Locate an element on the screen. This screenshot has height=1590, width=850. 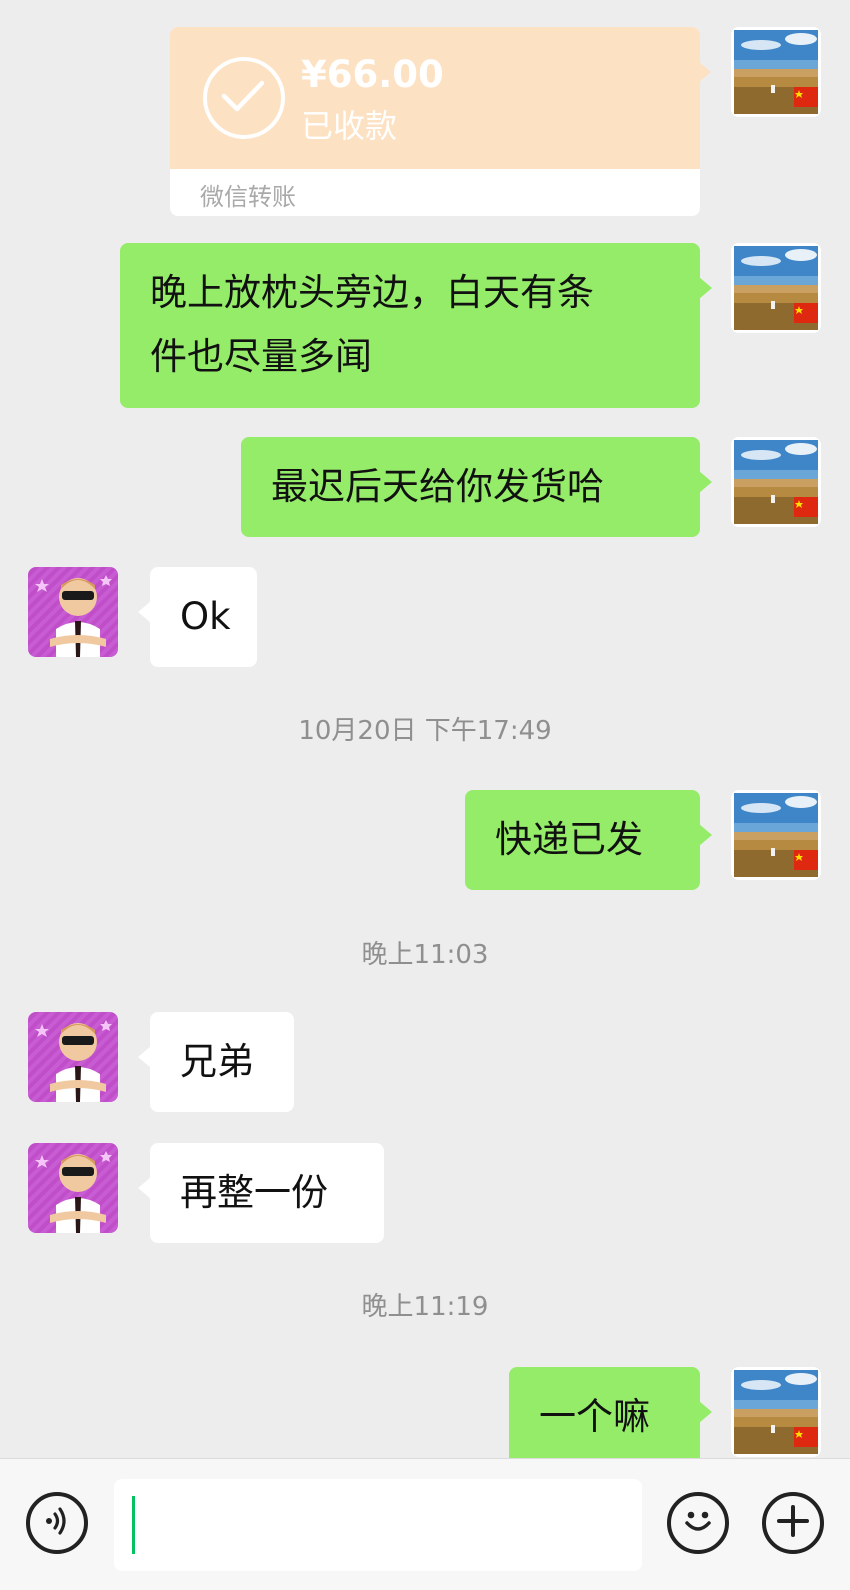
transfer-amount: ¥66.00 is located at coordinates (372, 74).